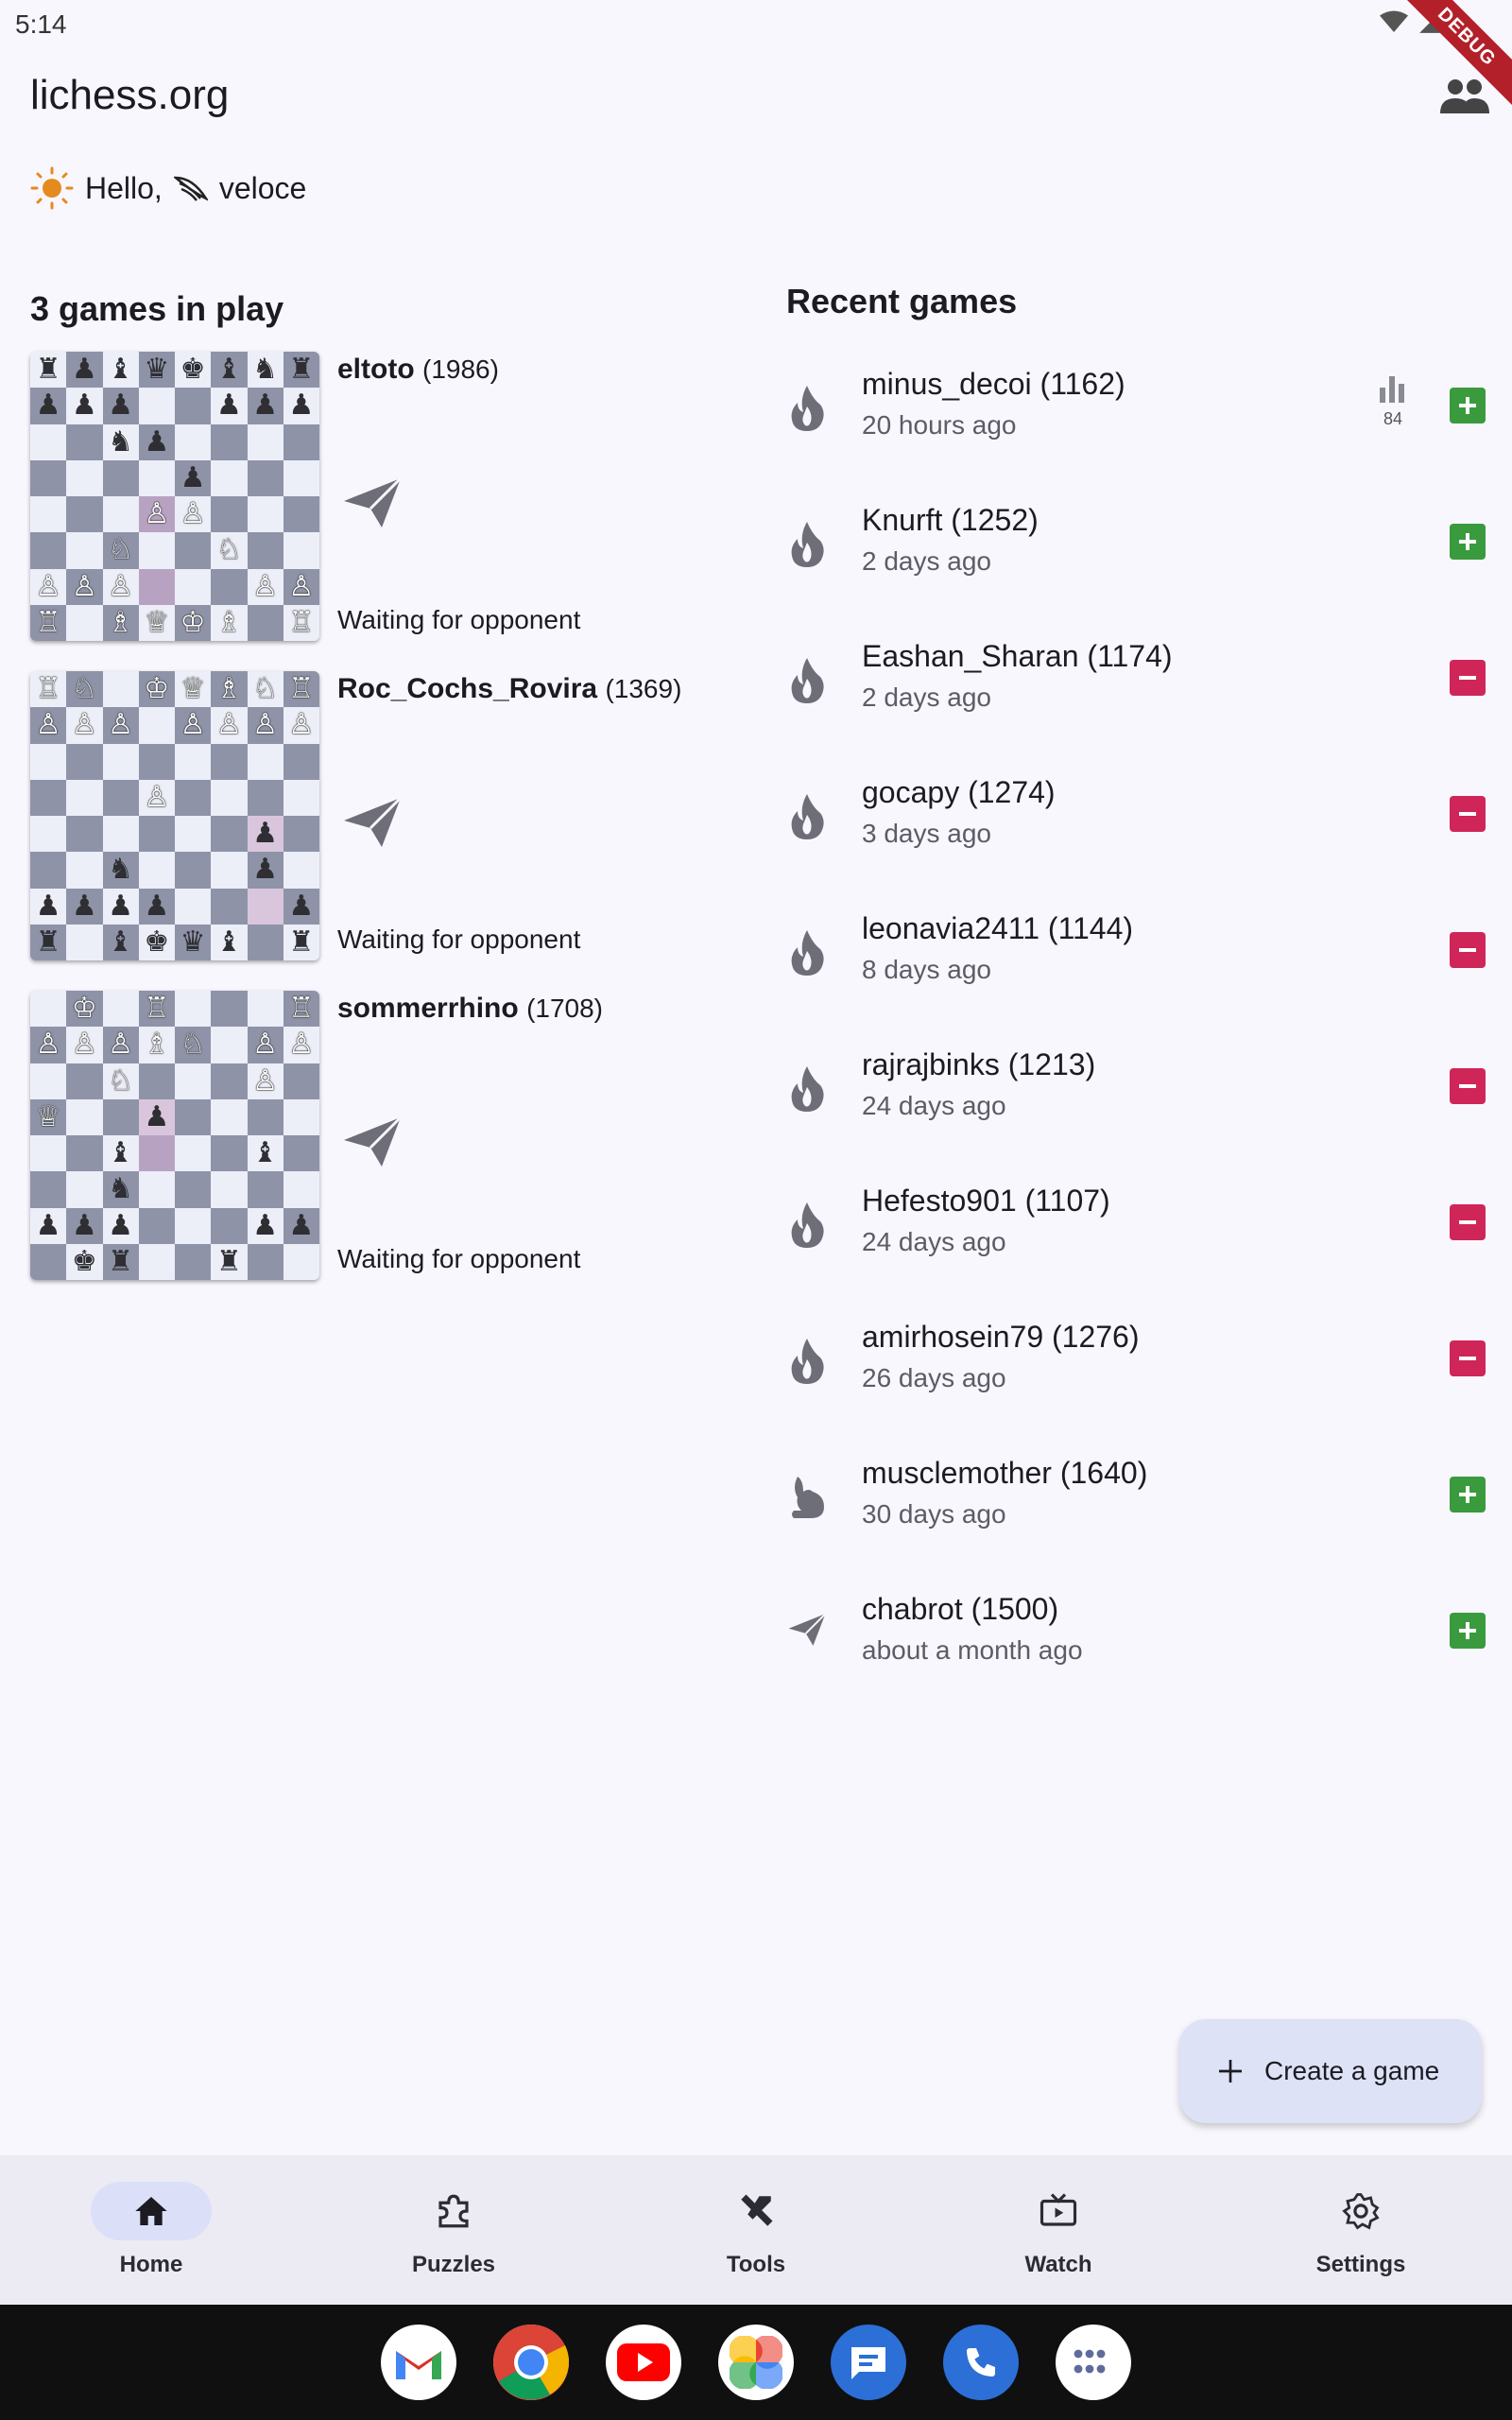  I want to click on board-square: ♞, so click(120, 442).